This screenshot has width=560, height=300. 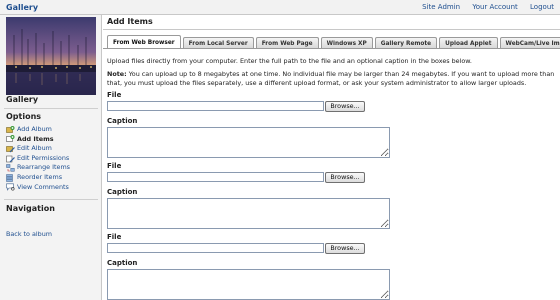 I want to click on tab-from-web-browser: From Web Browser, so click(x=144, y=42).